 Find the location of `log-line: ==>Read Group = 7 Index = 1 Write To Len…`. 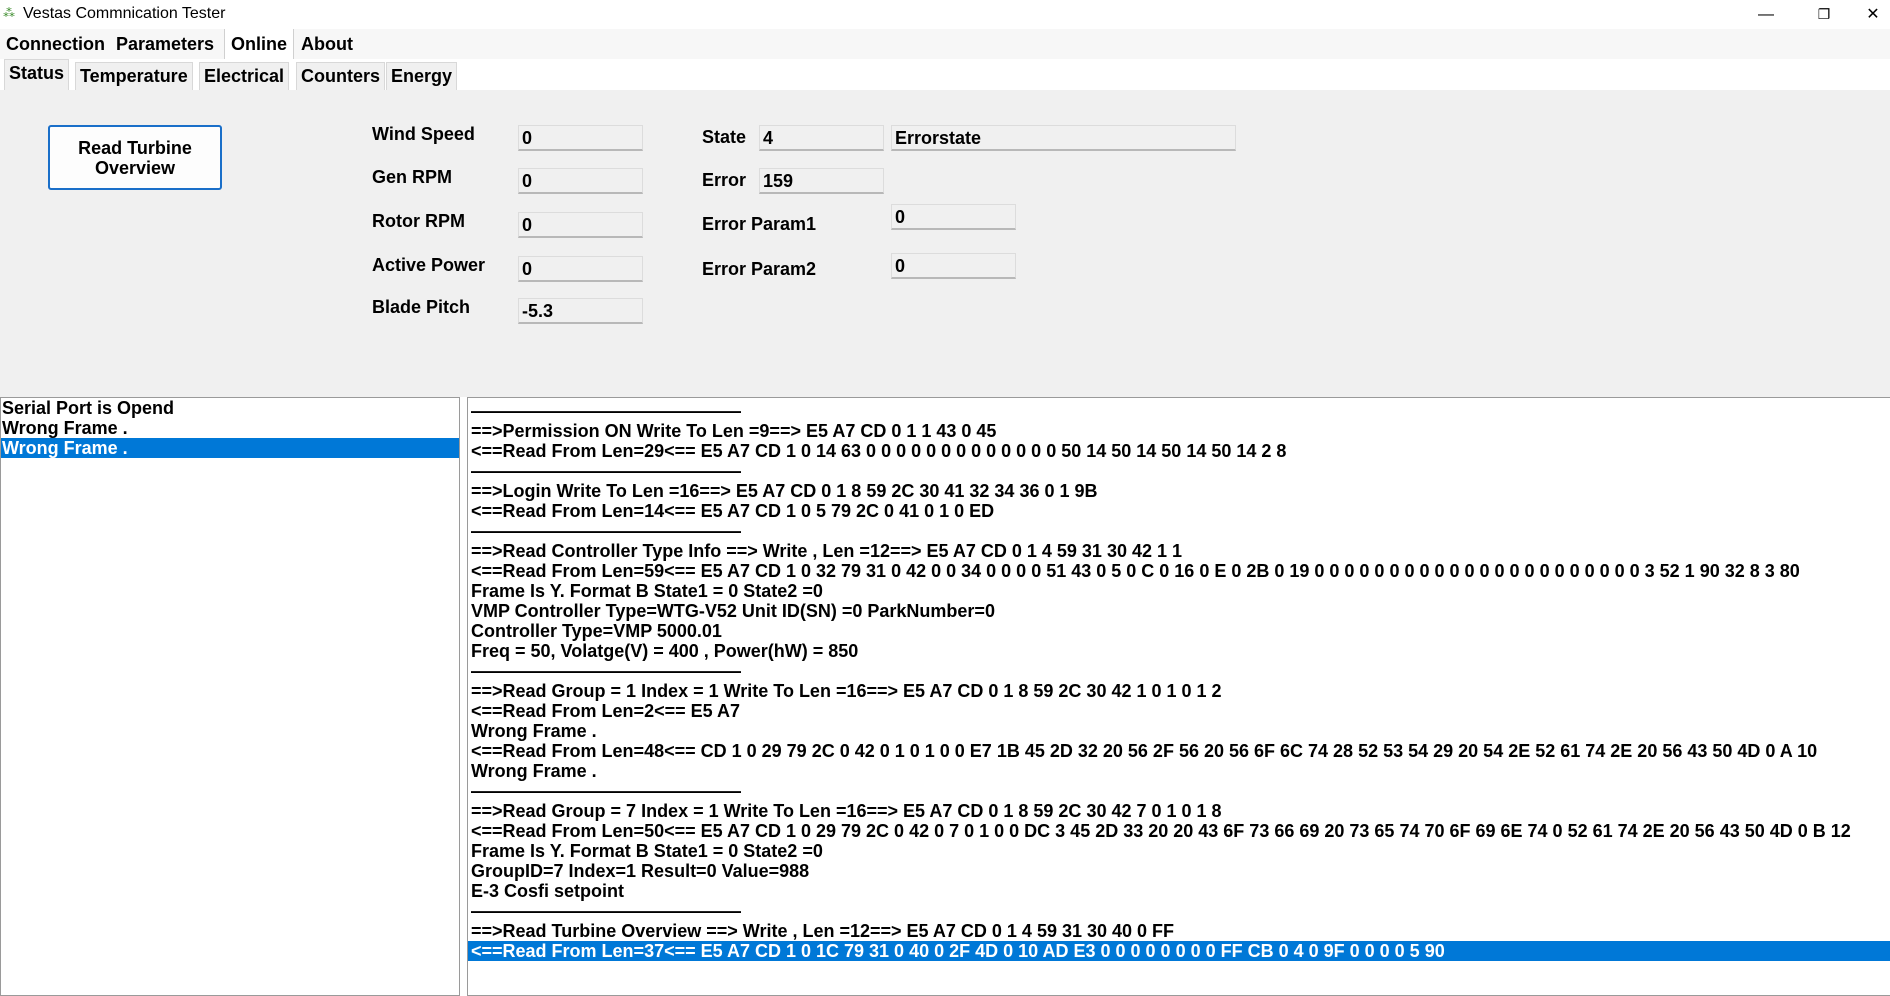

log-line: ==>Read Group = 7 Index = 1 Write To Len… is located at coordinates (1179, 811).